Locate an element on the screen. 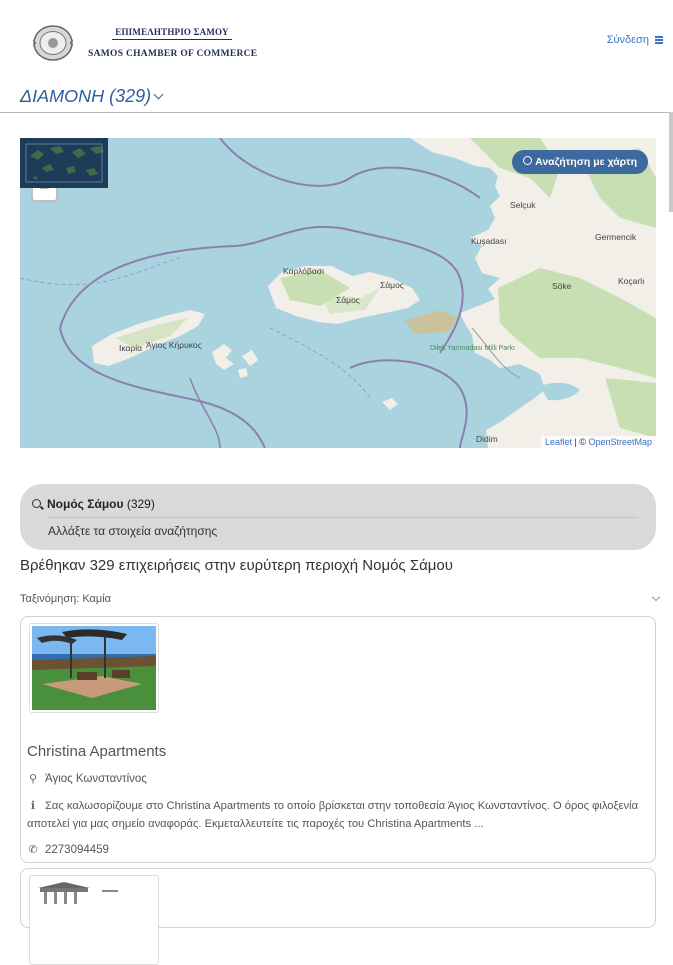 This screenshot has width=673, height=965. listing-location: ⚲ Άγιος Κωνσταντίνος is located at coordinates (87, 778).